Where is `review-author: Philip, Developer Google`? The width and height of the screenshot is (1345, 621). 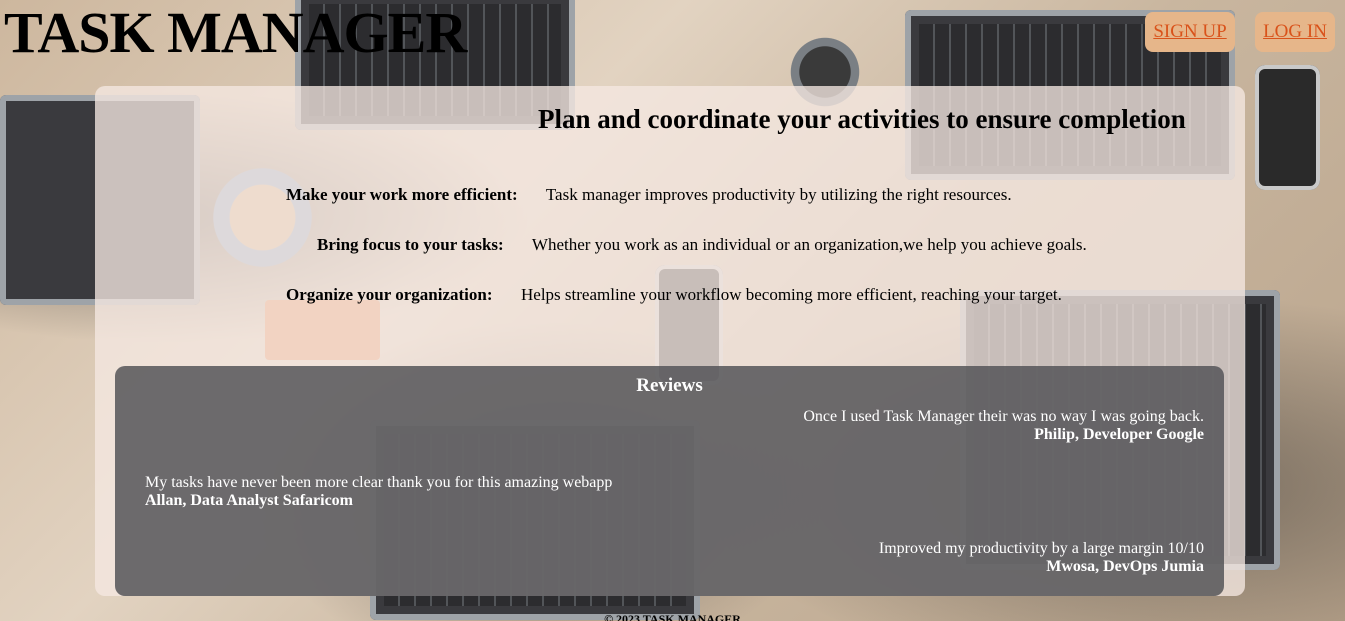 review-author: Philip, Developer Google is located at coordinates (1119, 434).